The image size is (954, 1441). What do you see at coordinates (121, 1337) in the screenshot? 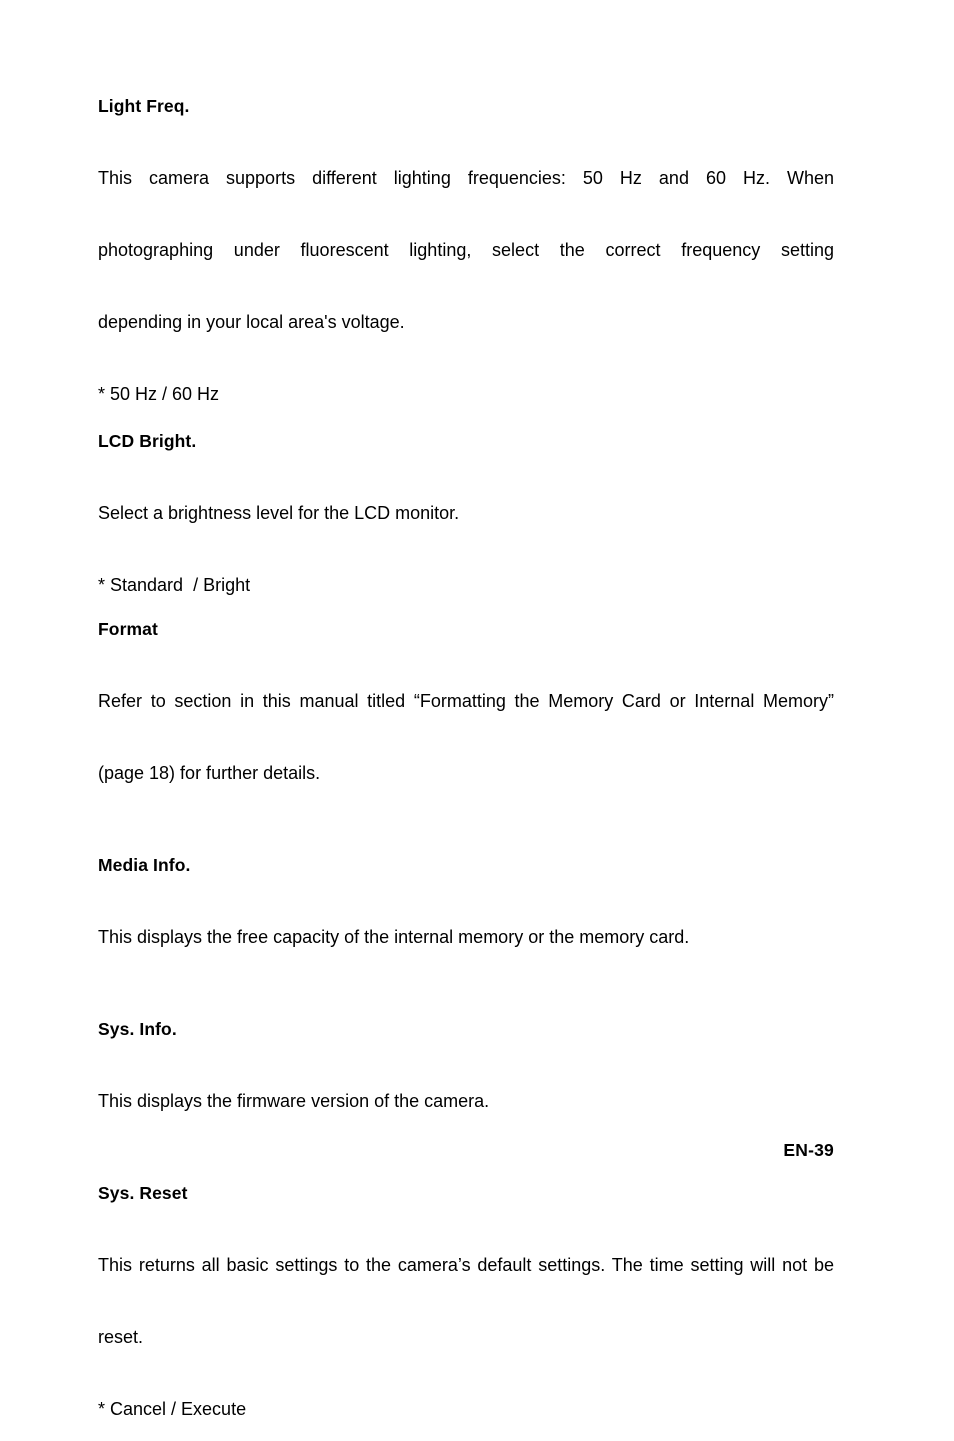
I see `body-line: reset.` at bounding box center [121, 1337].